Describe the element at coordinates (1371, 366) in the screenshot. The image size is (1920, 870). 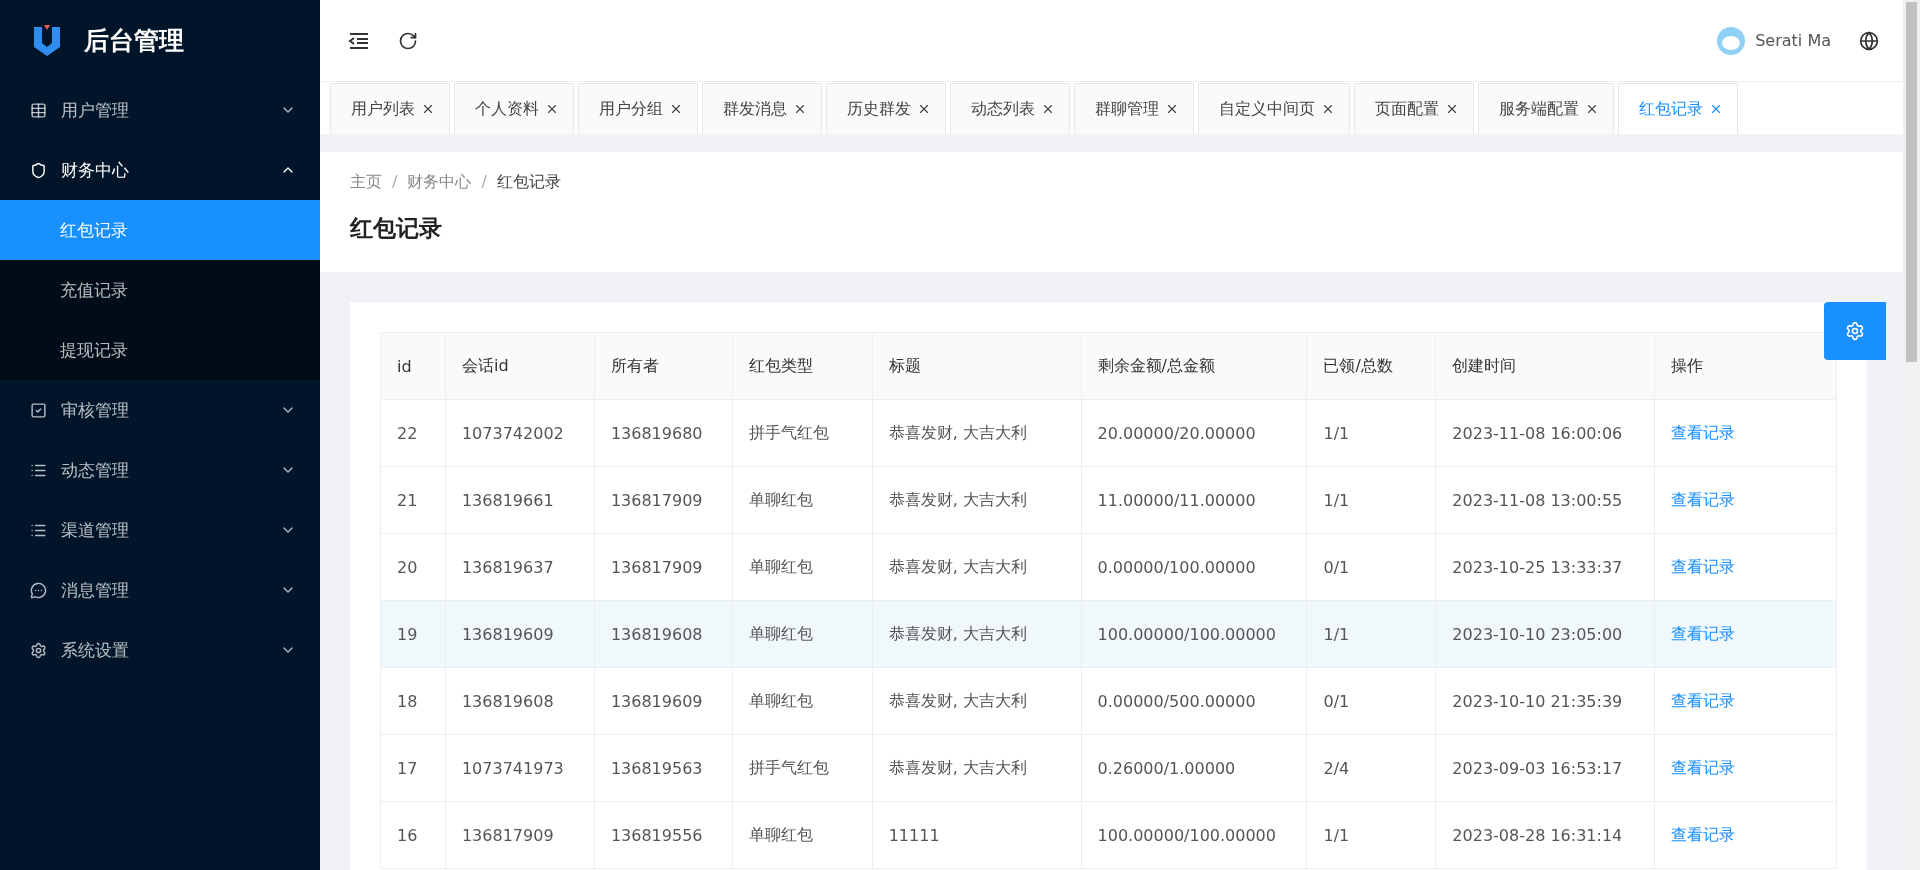
I see `column-header: 已领/总数` at that location.